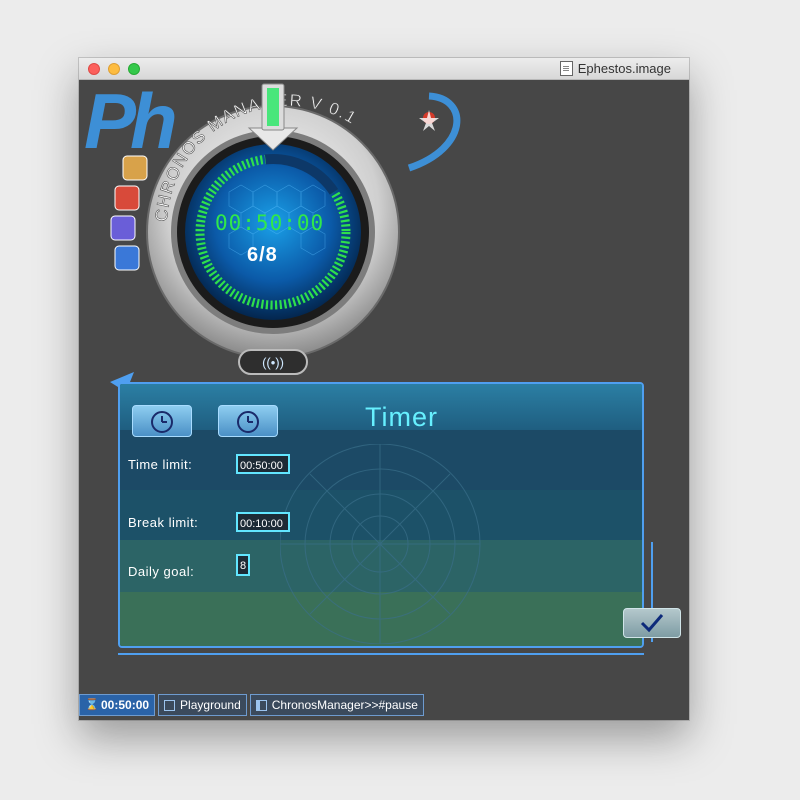  What do you see at coordinates (273, 362) in the screenshot?
I see `signal-button` at bounding box center [273, 362].